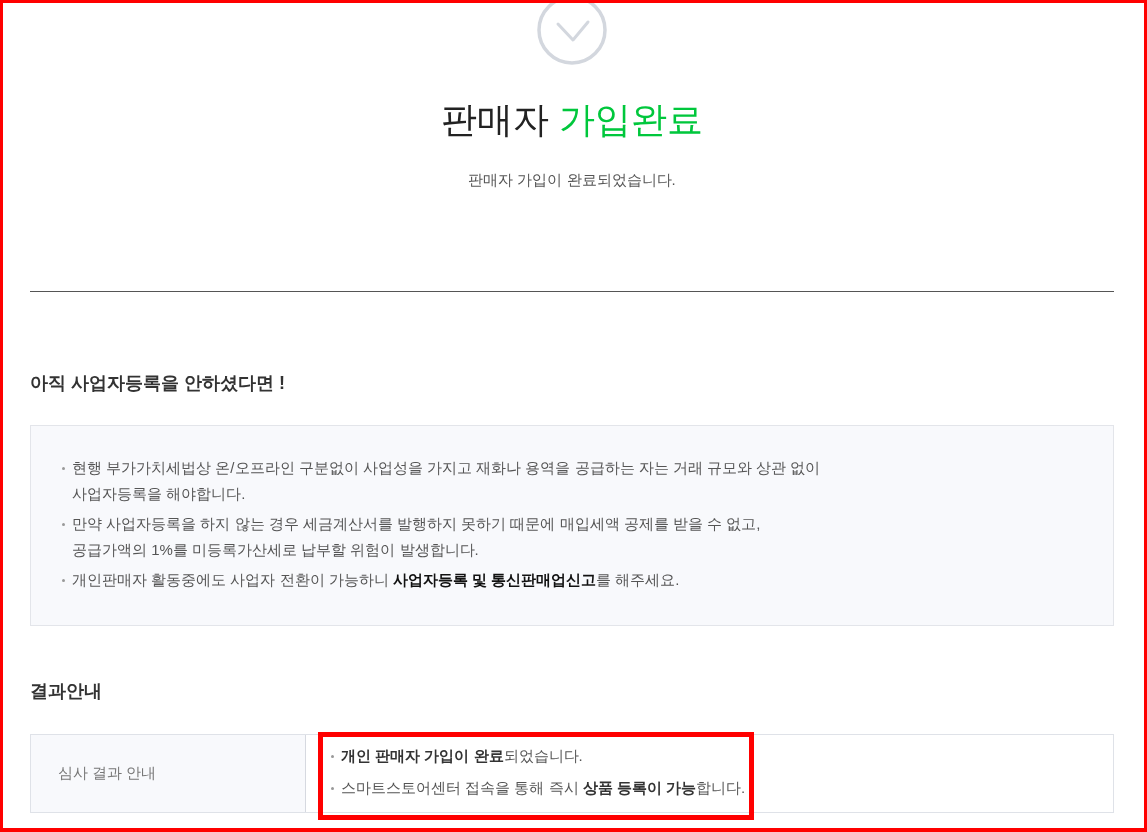 This screenshot has height=832, width=1147. I want to click on section-heading: 아직 사업자등록을 안하셨다면 !, so click(158, 383).